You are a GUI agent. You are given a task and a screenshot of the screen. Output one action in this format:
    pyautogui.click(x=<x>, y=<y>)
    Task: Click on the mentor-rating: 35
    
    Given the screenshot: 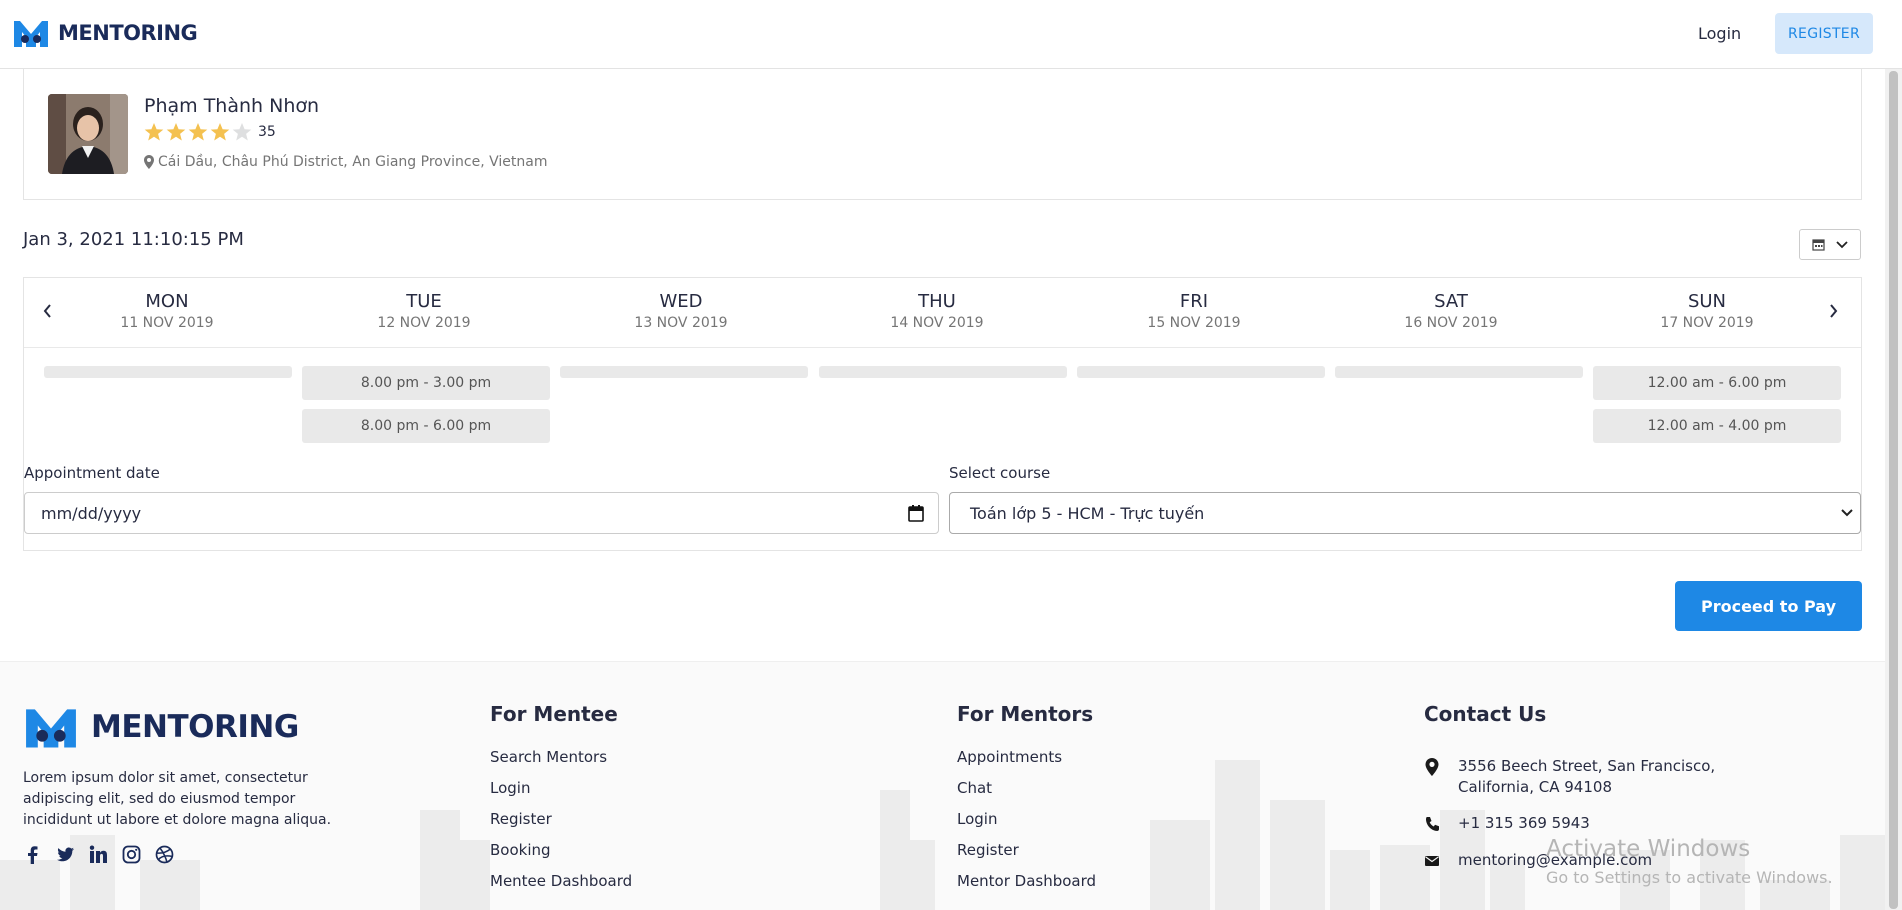 What is the action you would take?
    pyautogui.click(x=210, y=132)
    